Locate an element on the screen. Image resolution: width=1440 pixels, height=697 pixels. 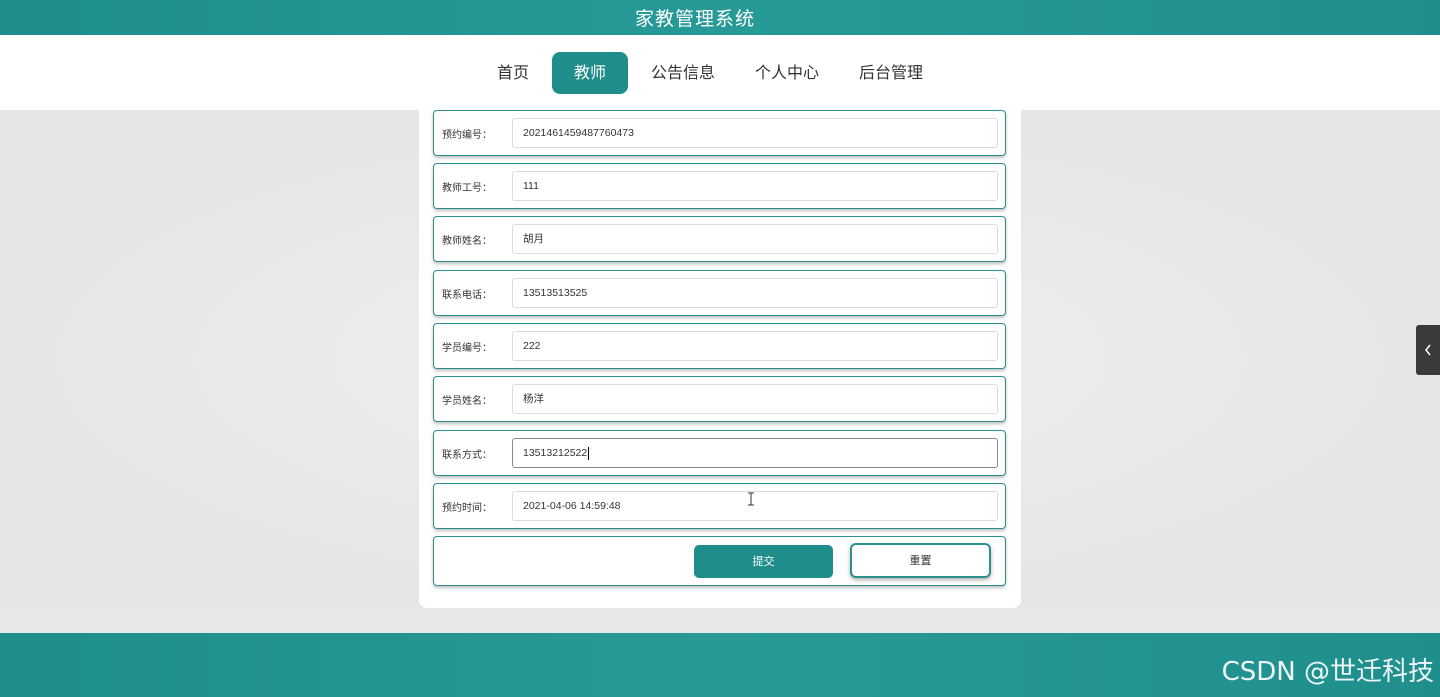
form-row-contact-method: 联系方式： 13513212522 is located at coordinates (719, 453).